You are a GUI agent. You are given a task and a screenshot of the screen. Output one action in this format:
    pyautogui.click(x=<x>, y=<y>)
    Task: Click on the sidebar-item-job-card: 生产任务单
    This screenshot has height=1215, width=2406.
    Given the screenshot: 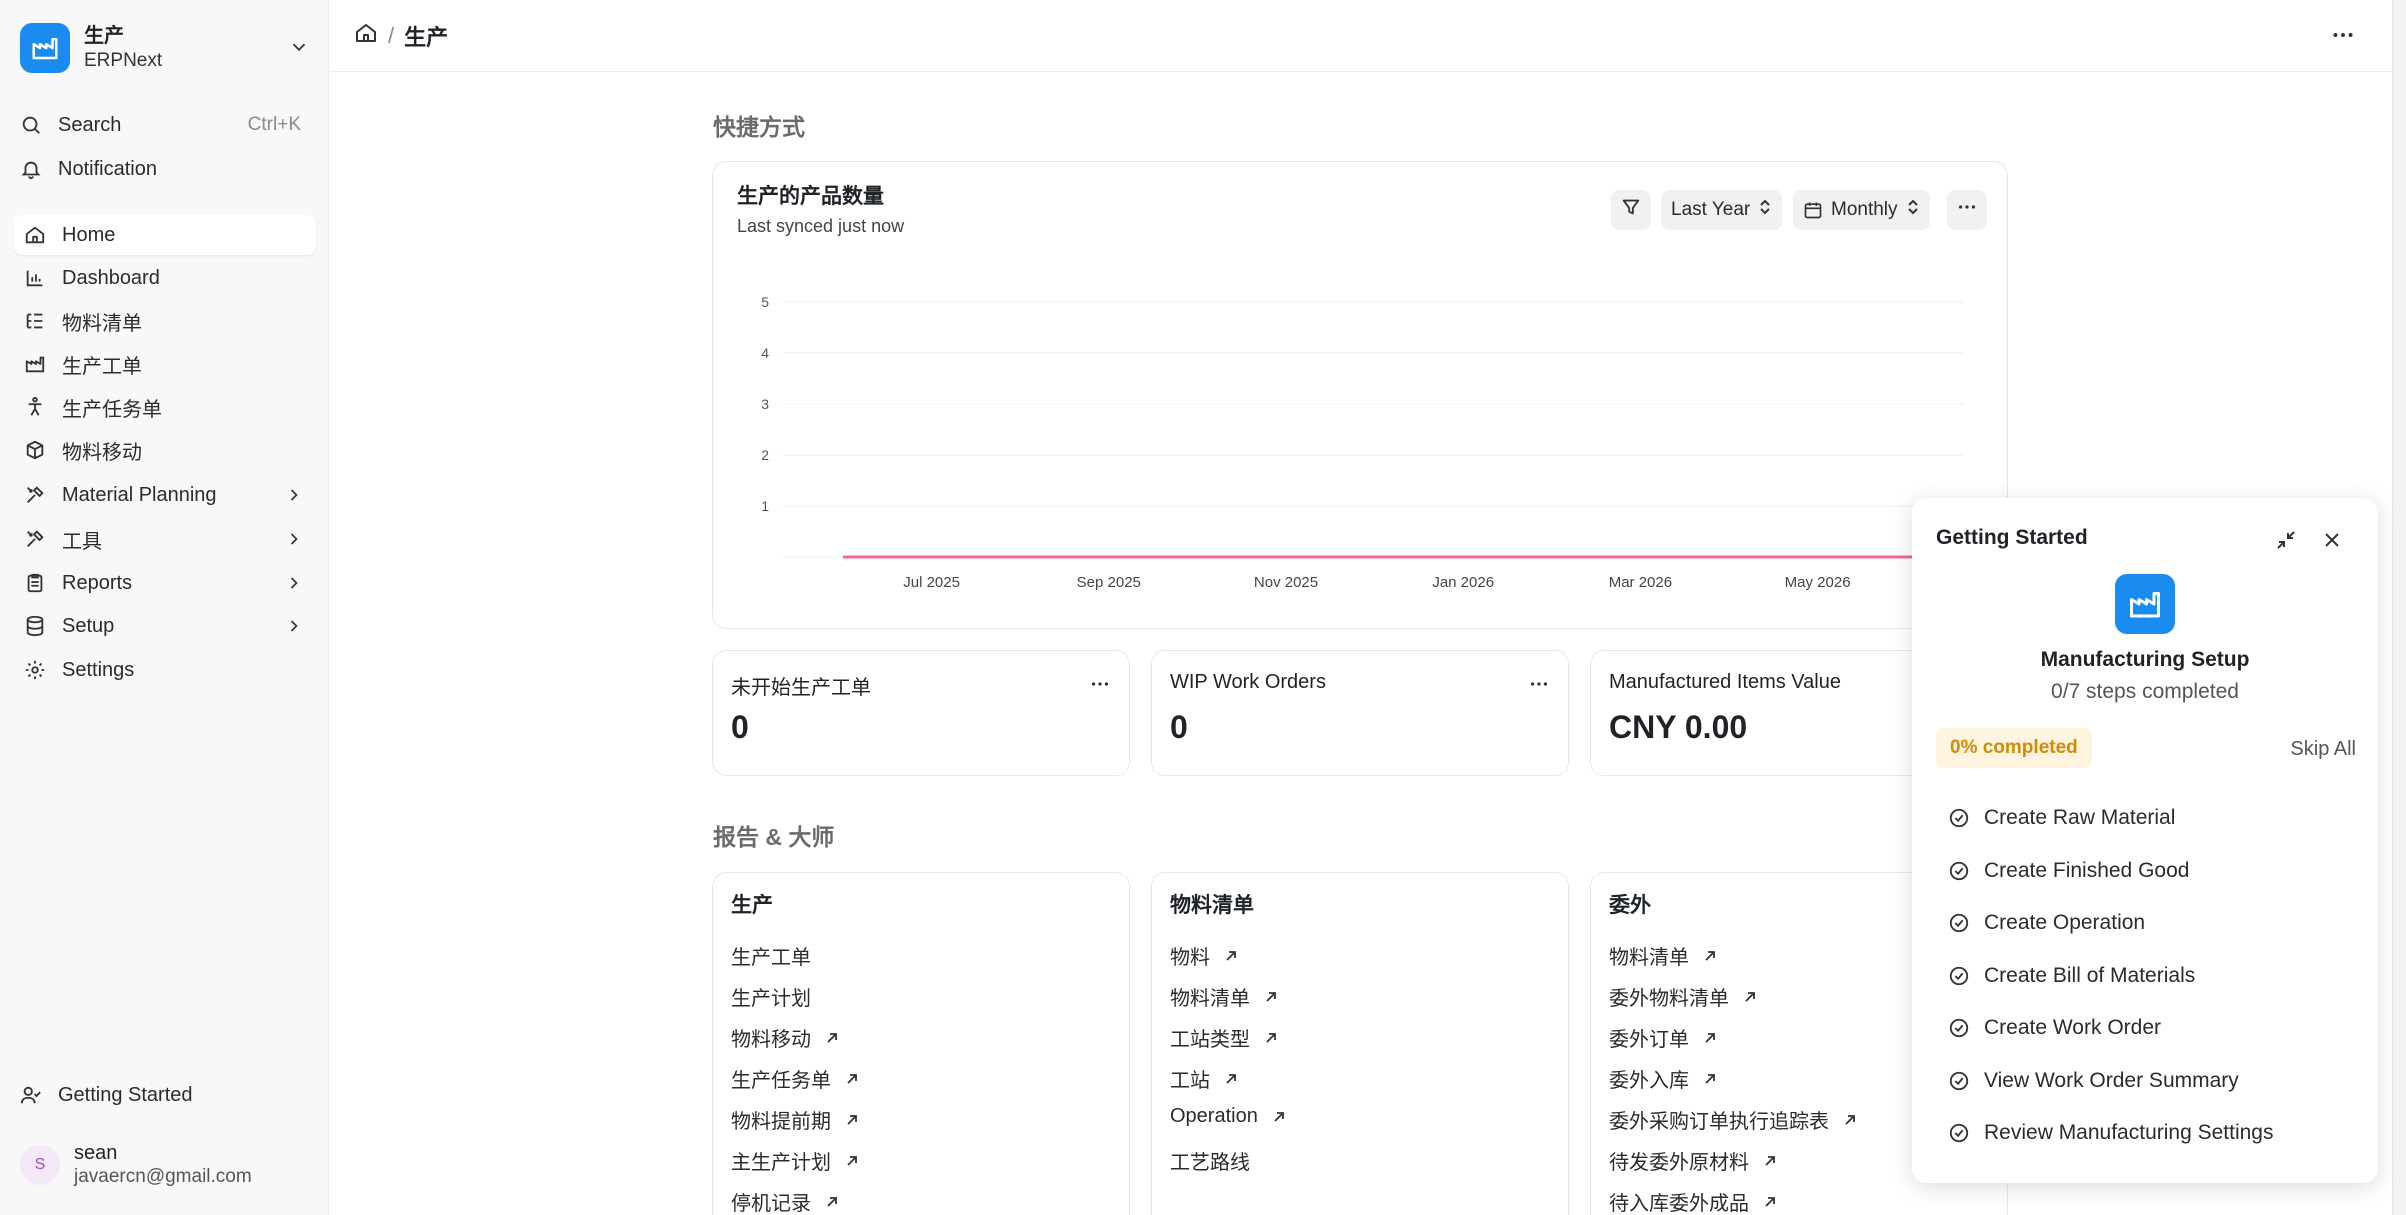 What is the action you would take?
    pyautogui.click(x=165, y=407)
    